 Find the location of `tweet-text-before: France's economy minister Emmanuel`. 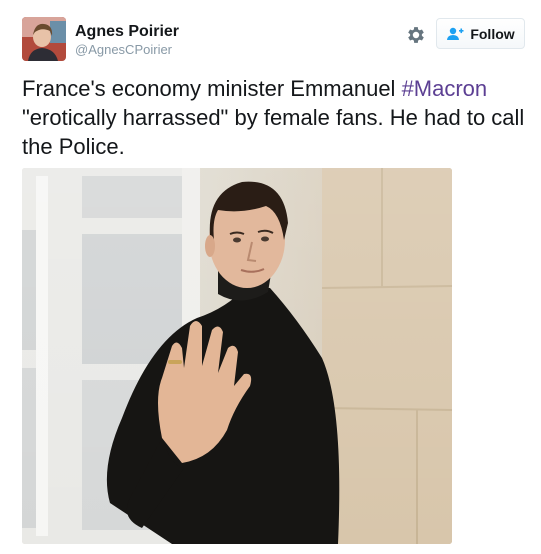

tweet-text-before: France's economy minister Emmanuel is located at coordinates (212, 88).